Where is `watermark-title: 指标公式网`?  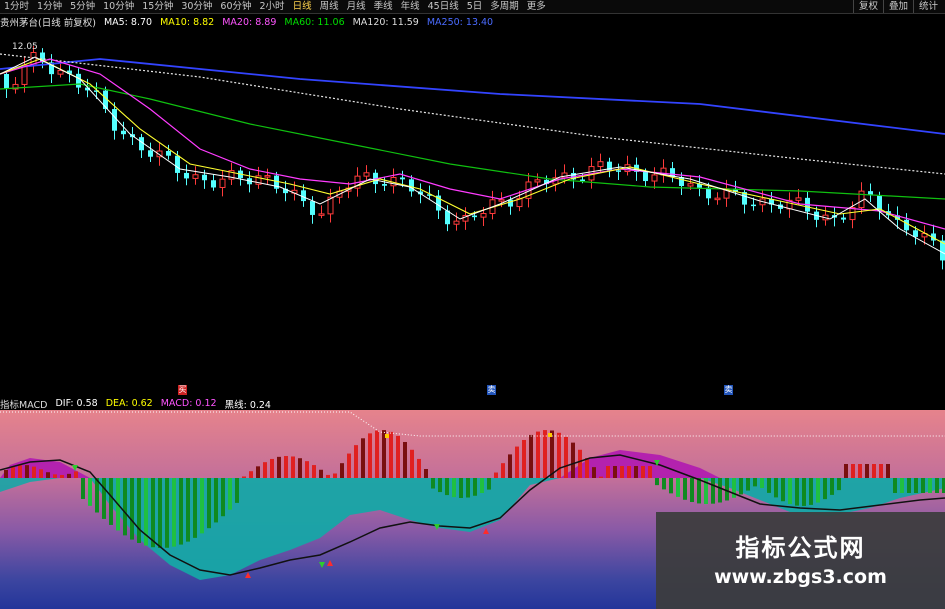 watermark-title: 指标公式网 is located at coordinates (800, 547).